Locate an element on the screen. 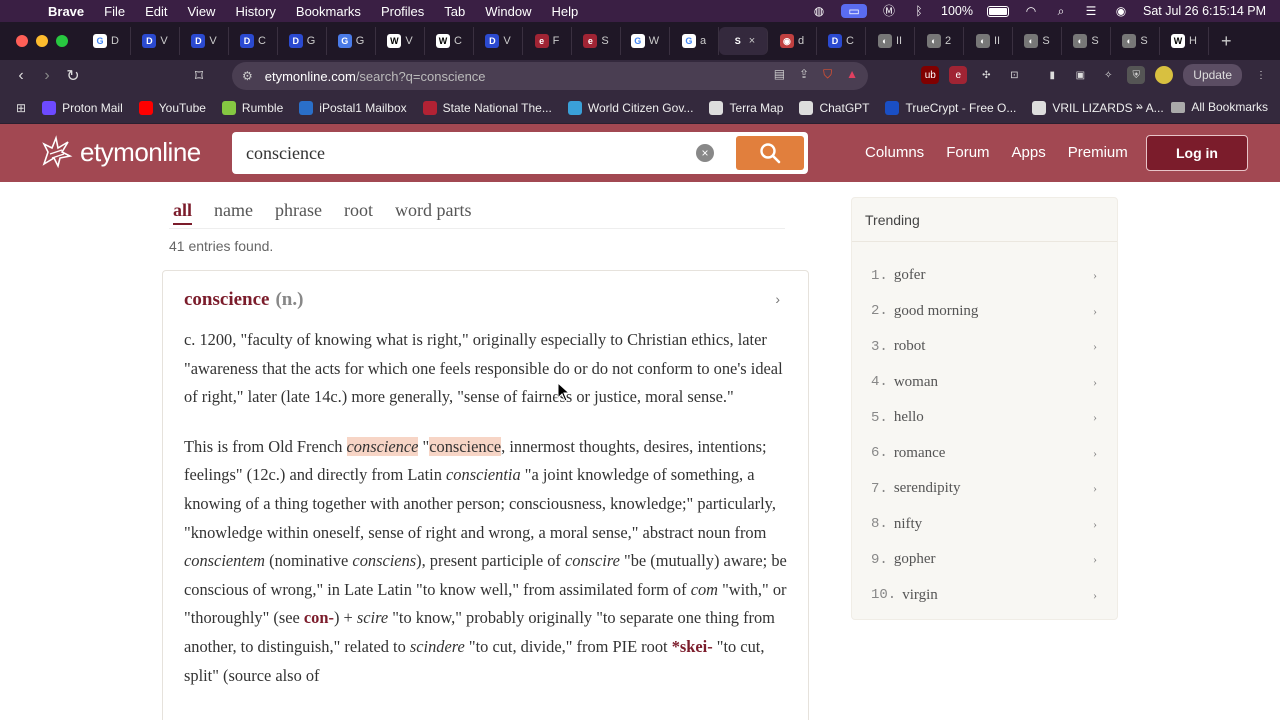 This screenshot has width=1280, height=720. back-button: ‹ is located at coordinates (21, 76).